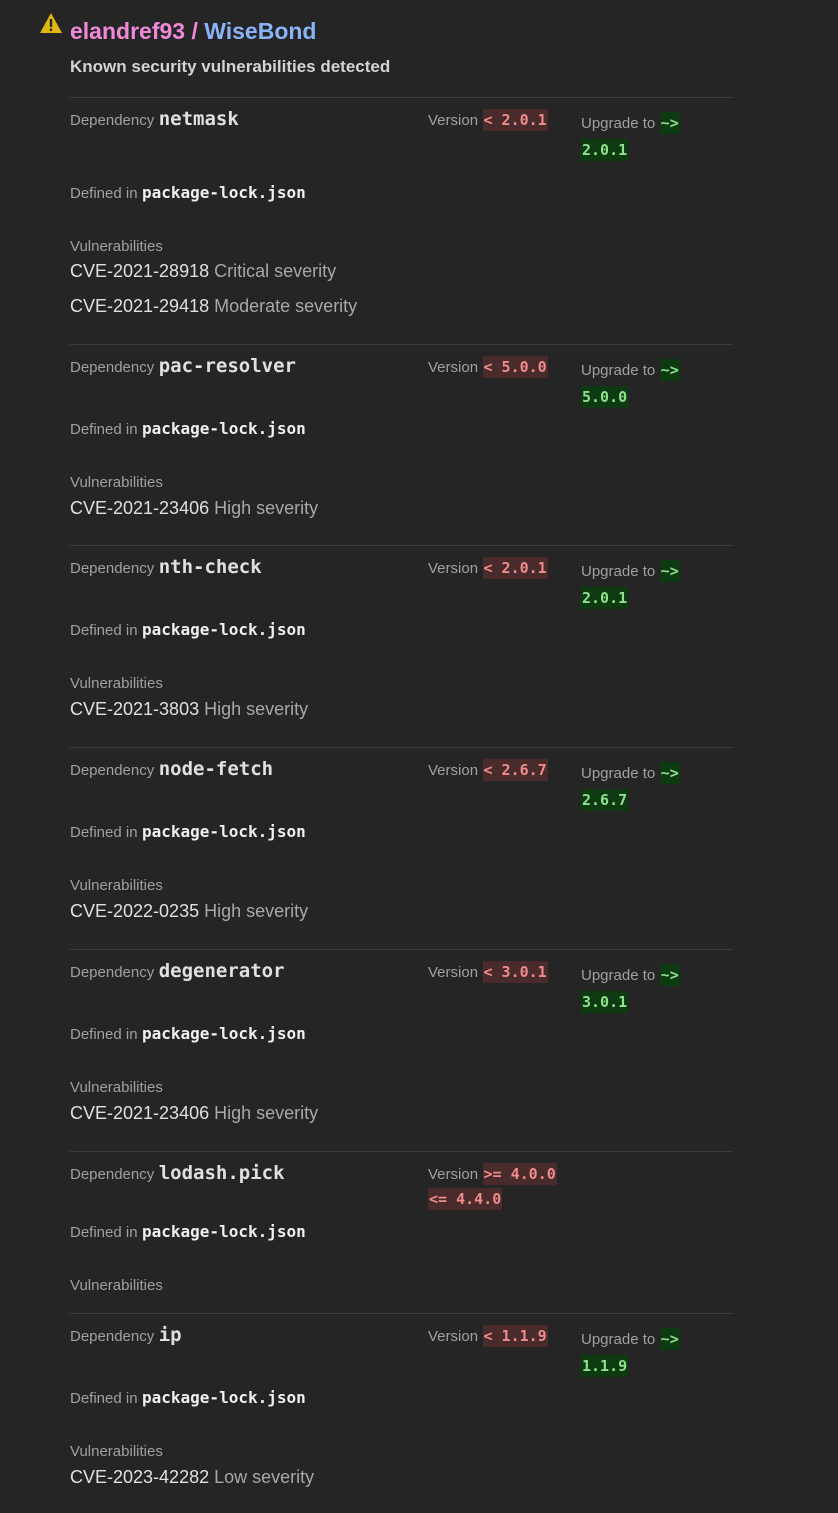  I want to click on upgrade-column: Upgrade to ~> 5.0.0, so click(643, 384).